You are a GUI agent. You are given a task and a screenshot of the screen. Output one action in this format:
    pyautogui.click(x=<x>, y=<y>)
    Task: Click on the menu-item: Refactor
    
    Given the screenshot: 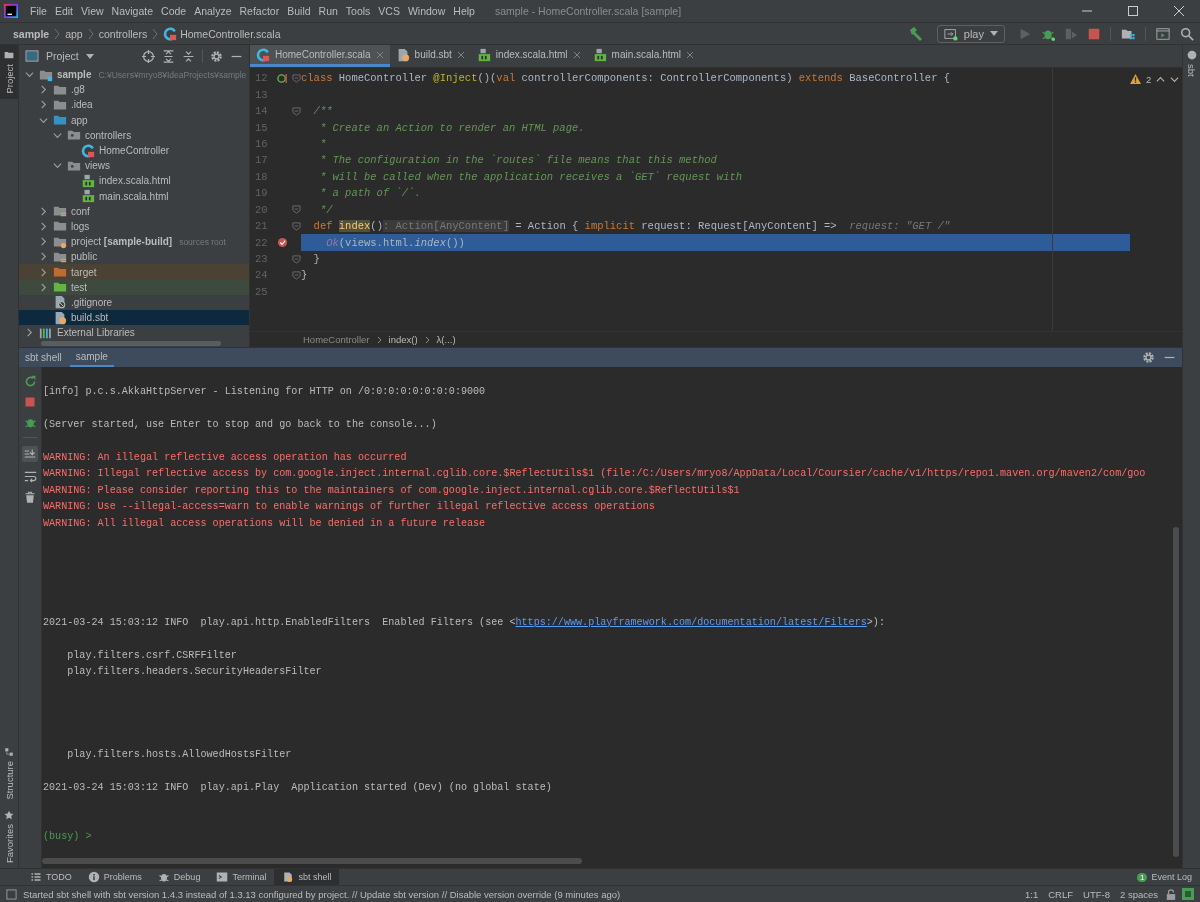 What is the action you would take?
    pyautogui.click(x=259, y=11)
    